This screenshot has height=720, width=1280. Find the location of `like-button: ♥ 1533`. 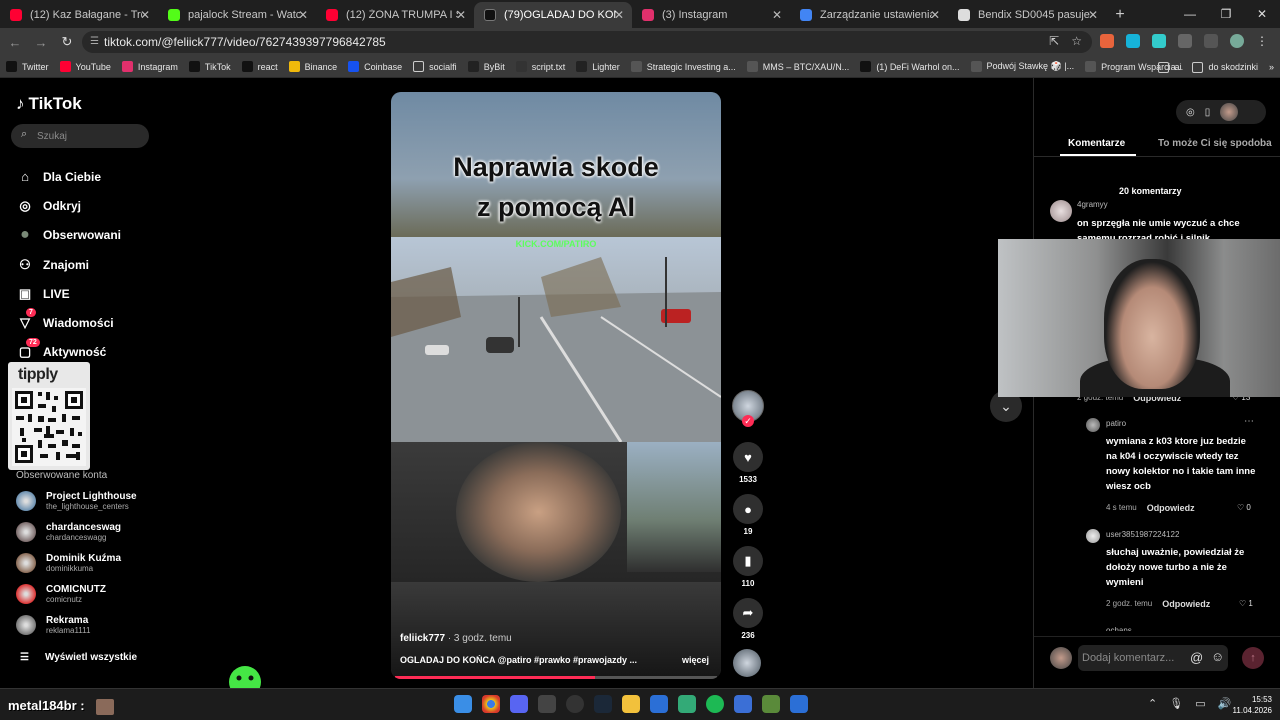

like-button: ♥ 1533 is located at coordinates (748, 463).